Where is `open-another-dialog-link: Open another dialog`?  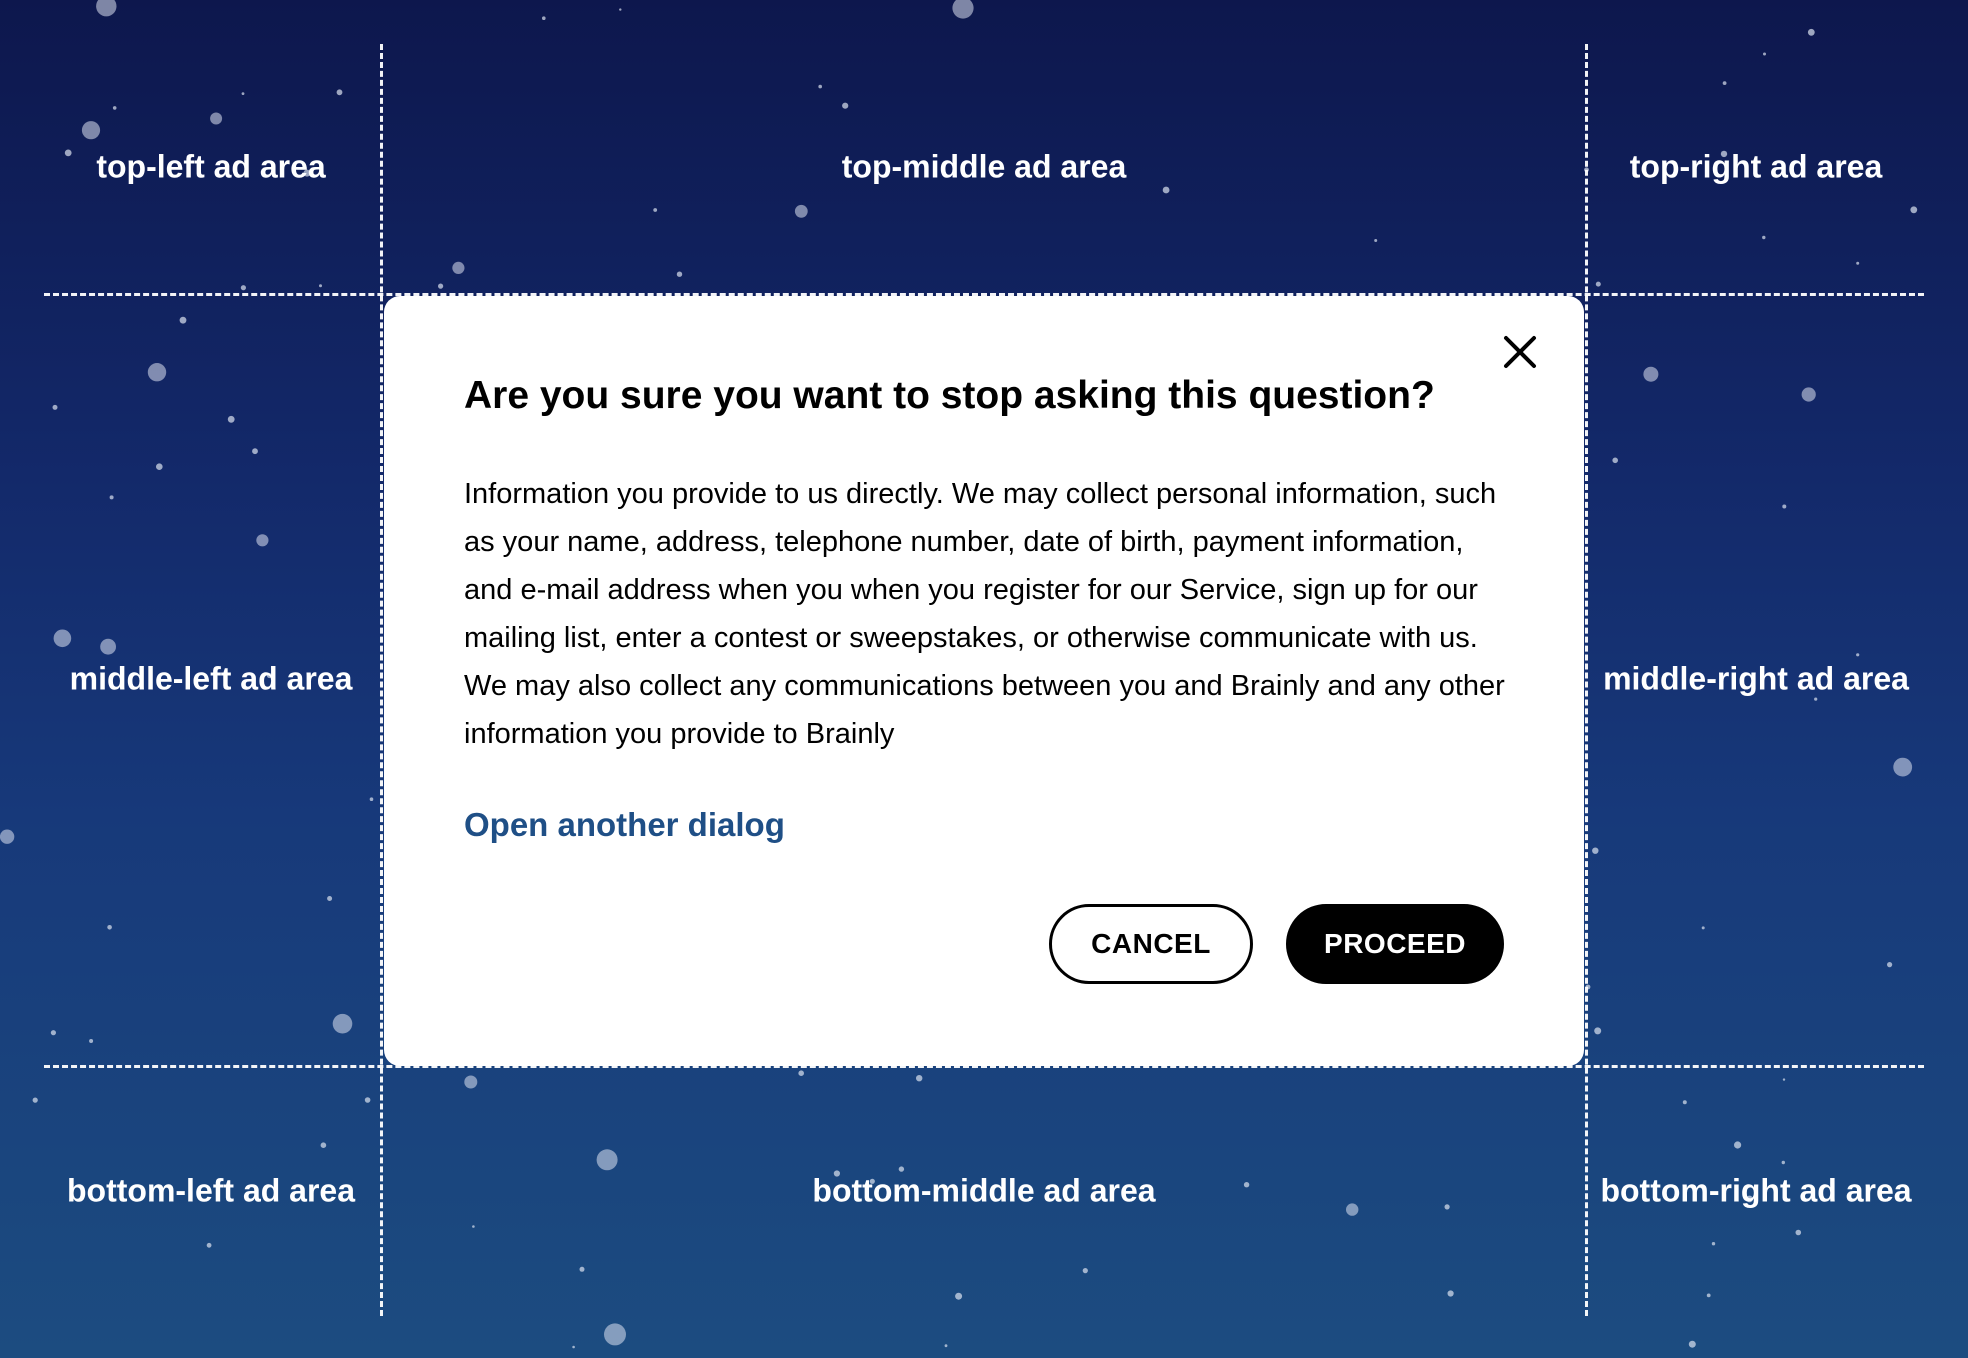
open-another-dialog-link: Open another dialog is located at coordinates (624, 825).